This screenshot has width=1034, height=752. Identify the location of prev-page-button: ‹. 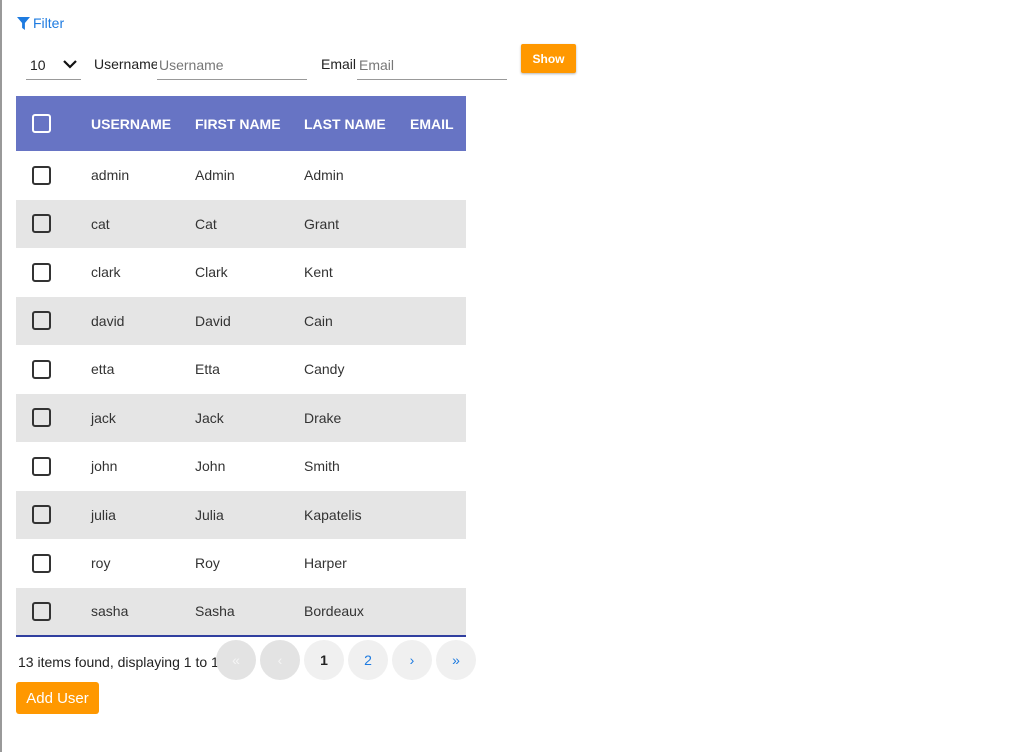
(280, 660).